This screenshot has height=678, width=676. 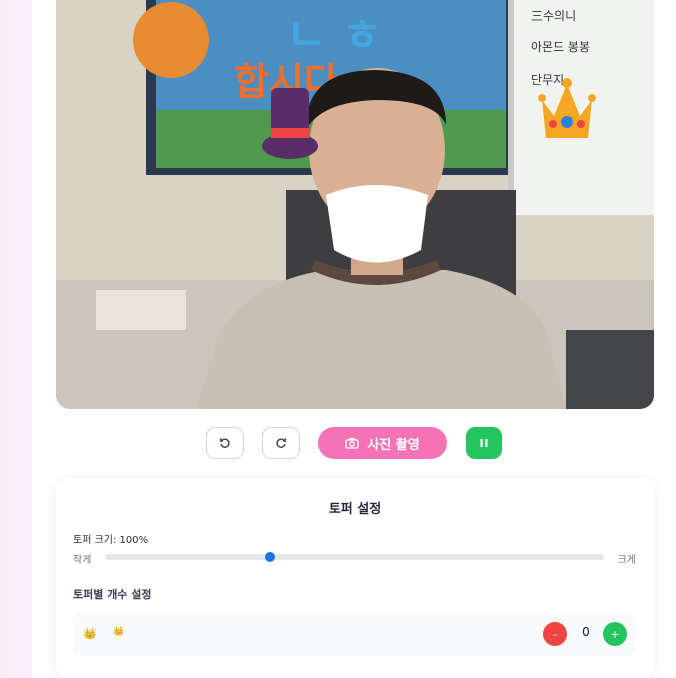 I want to click on rotate-right-icon, so click(x=281, y=443).